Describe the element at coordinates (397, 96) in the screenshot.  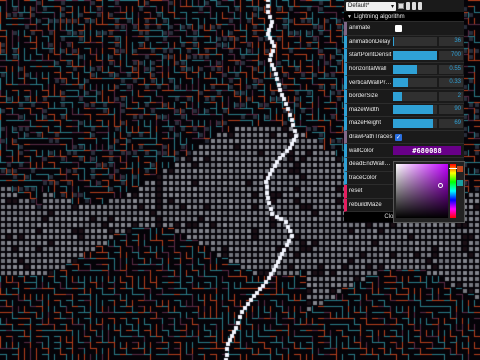
I see `border-size-slider-fill` at that location.